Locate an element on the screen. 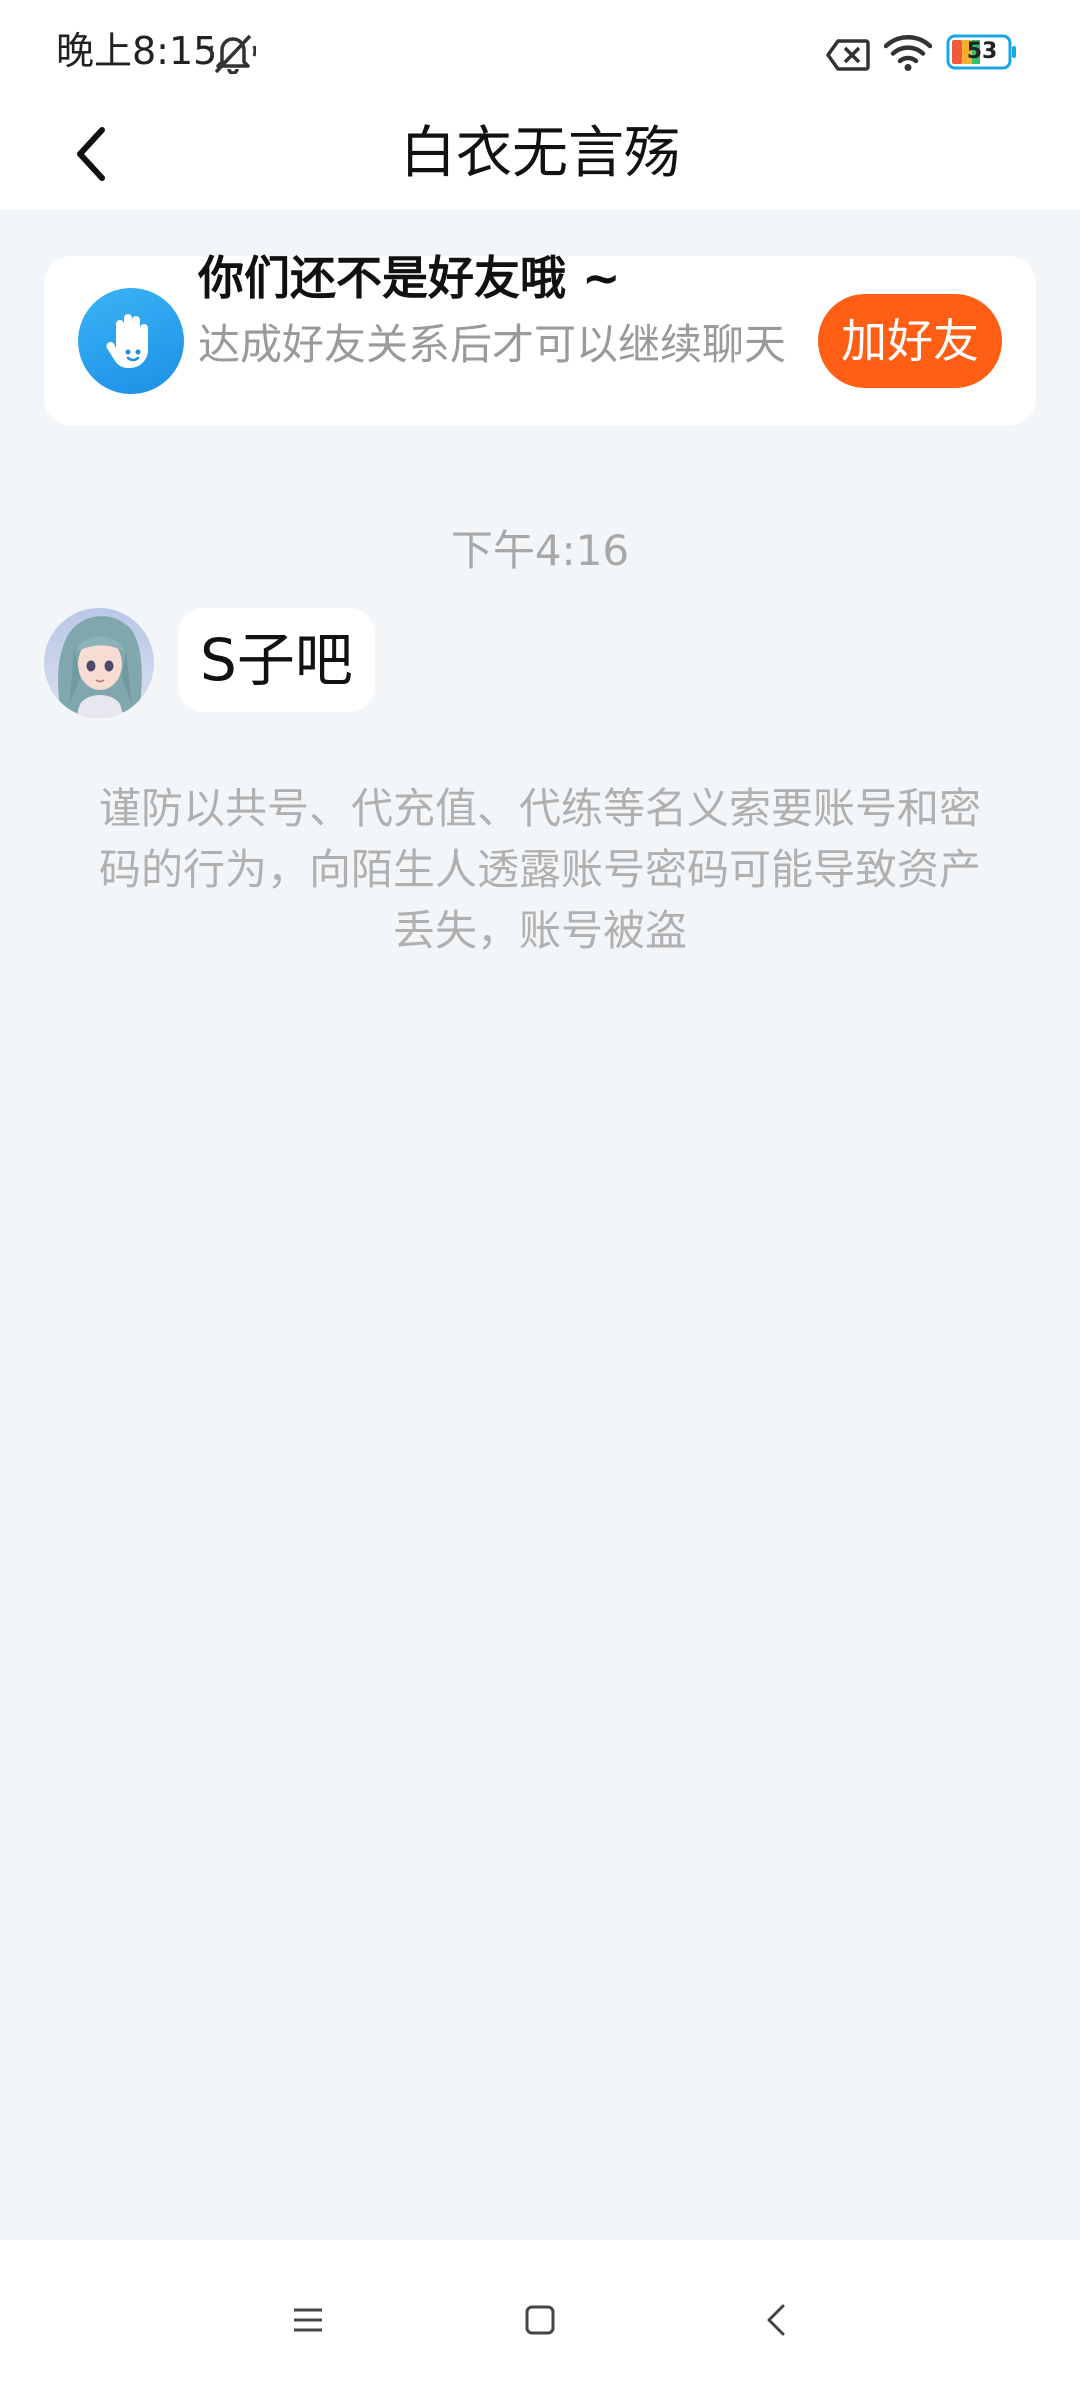  avatar is located at coordinates (99, 663).